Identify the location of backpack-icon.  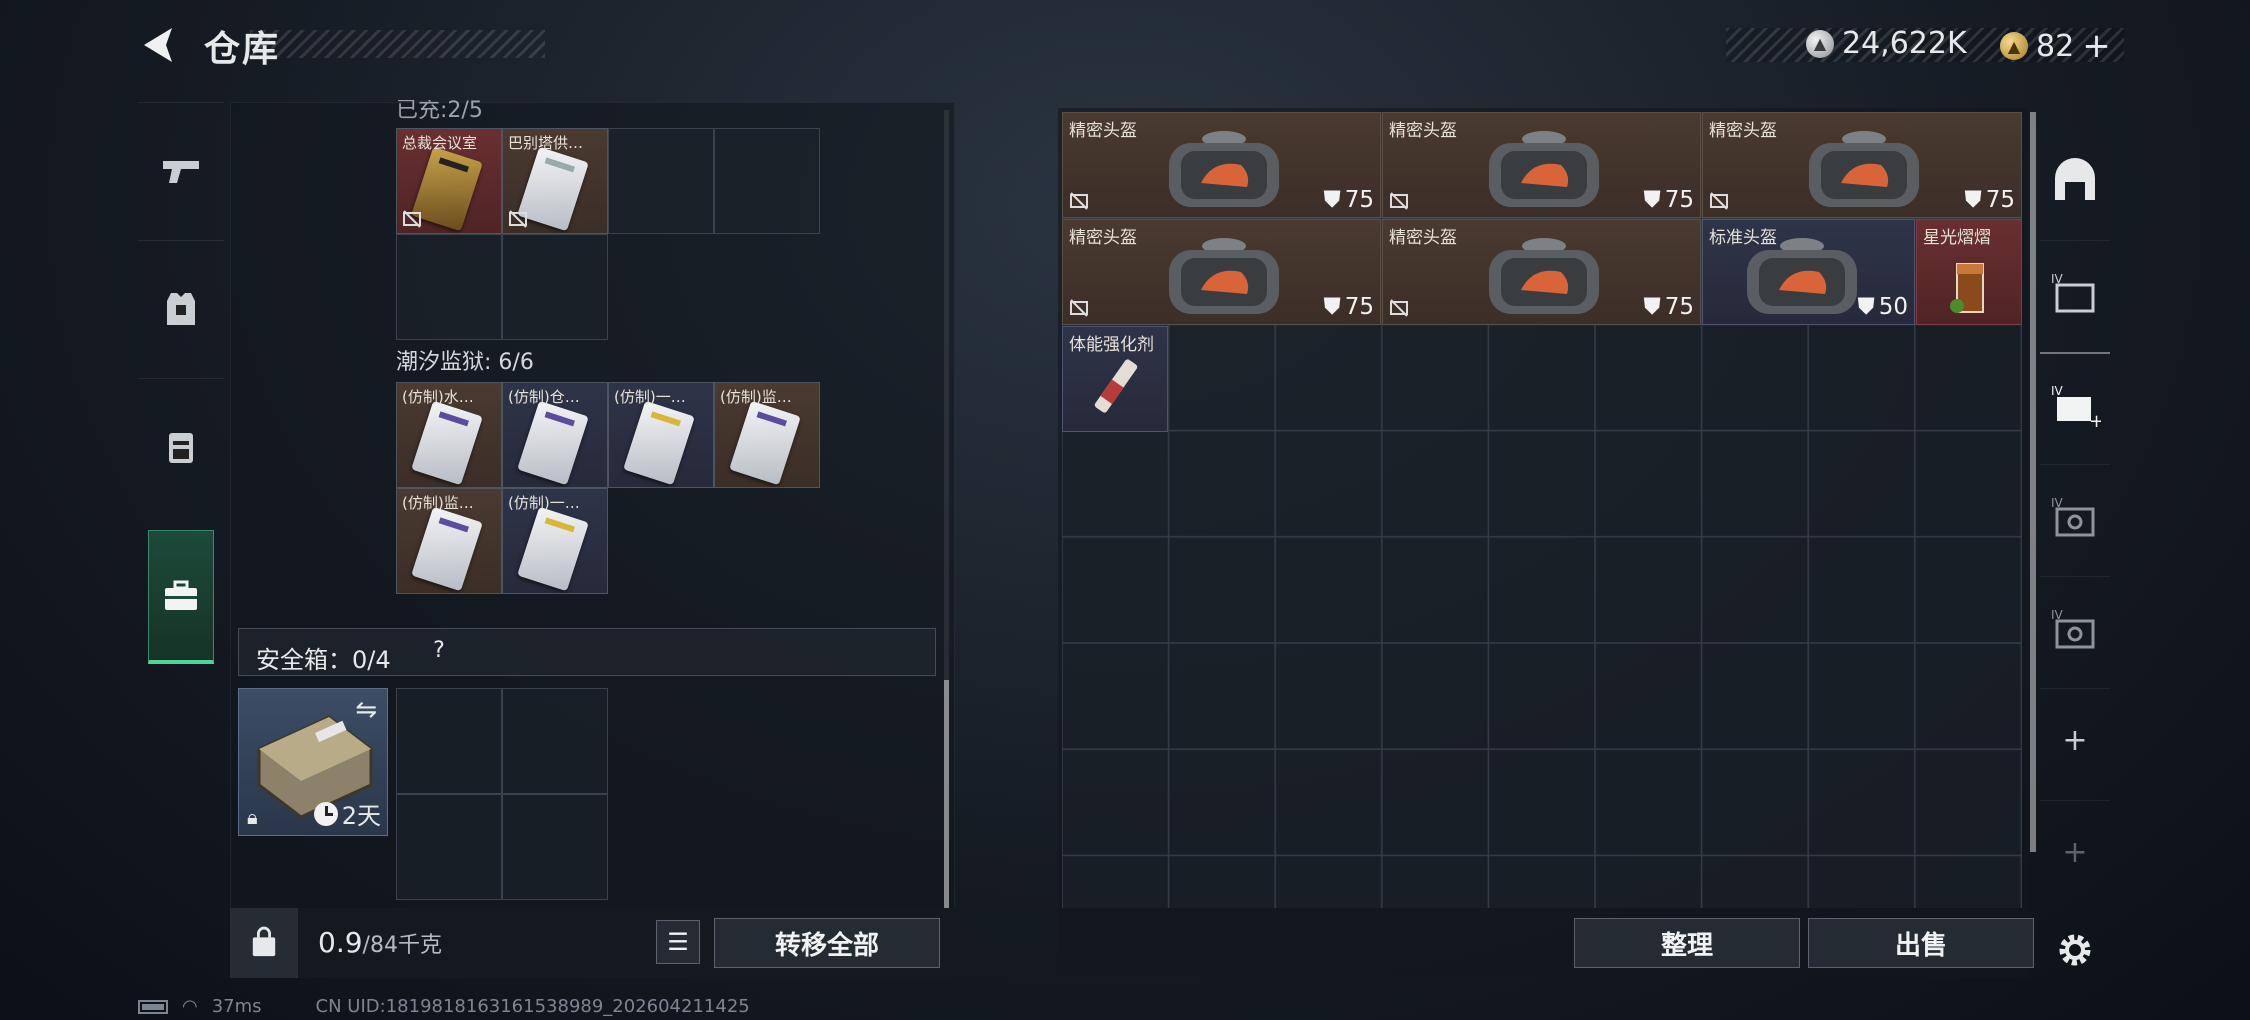
(181, 447).